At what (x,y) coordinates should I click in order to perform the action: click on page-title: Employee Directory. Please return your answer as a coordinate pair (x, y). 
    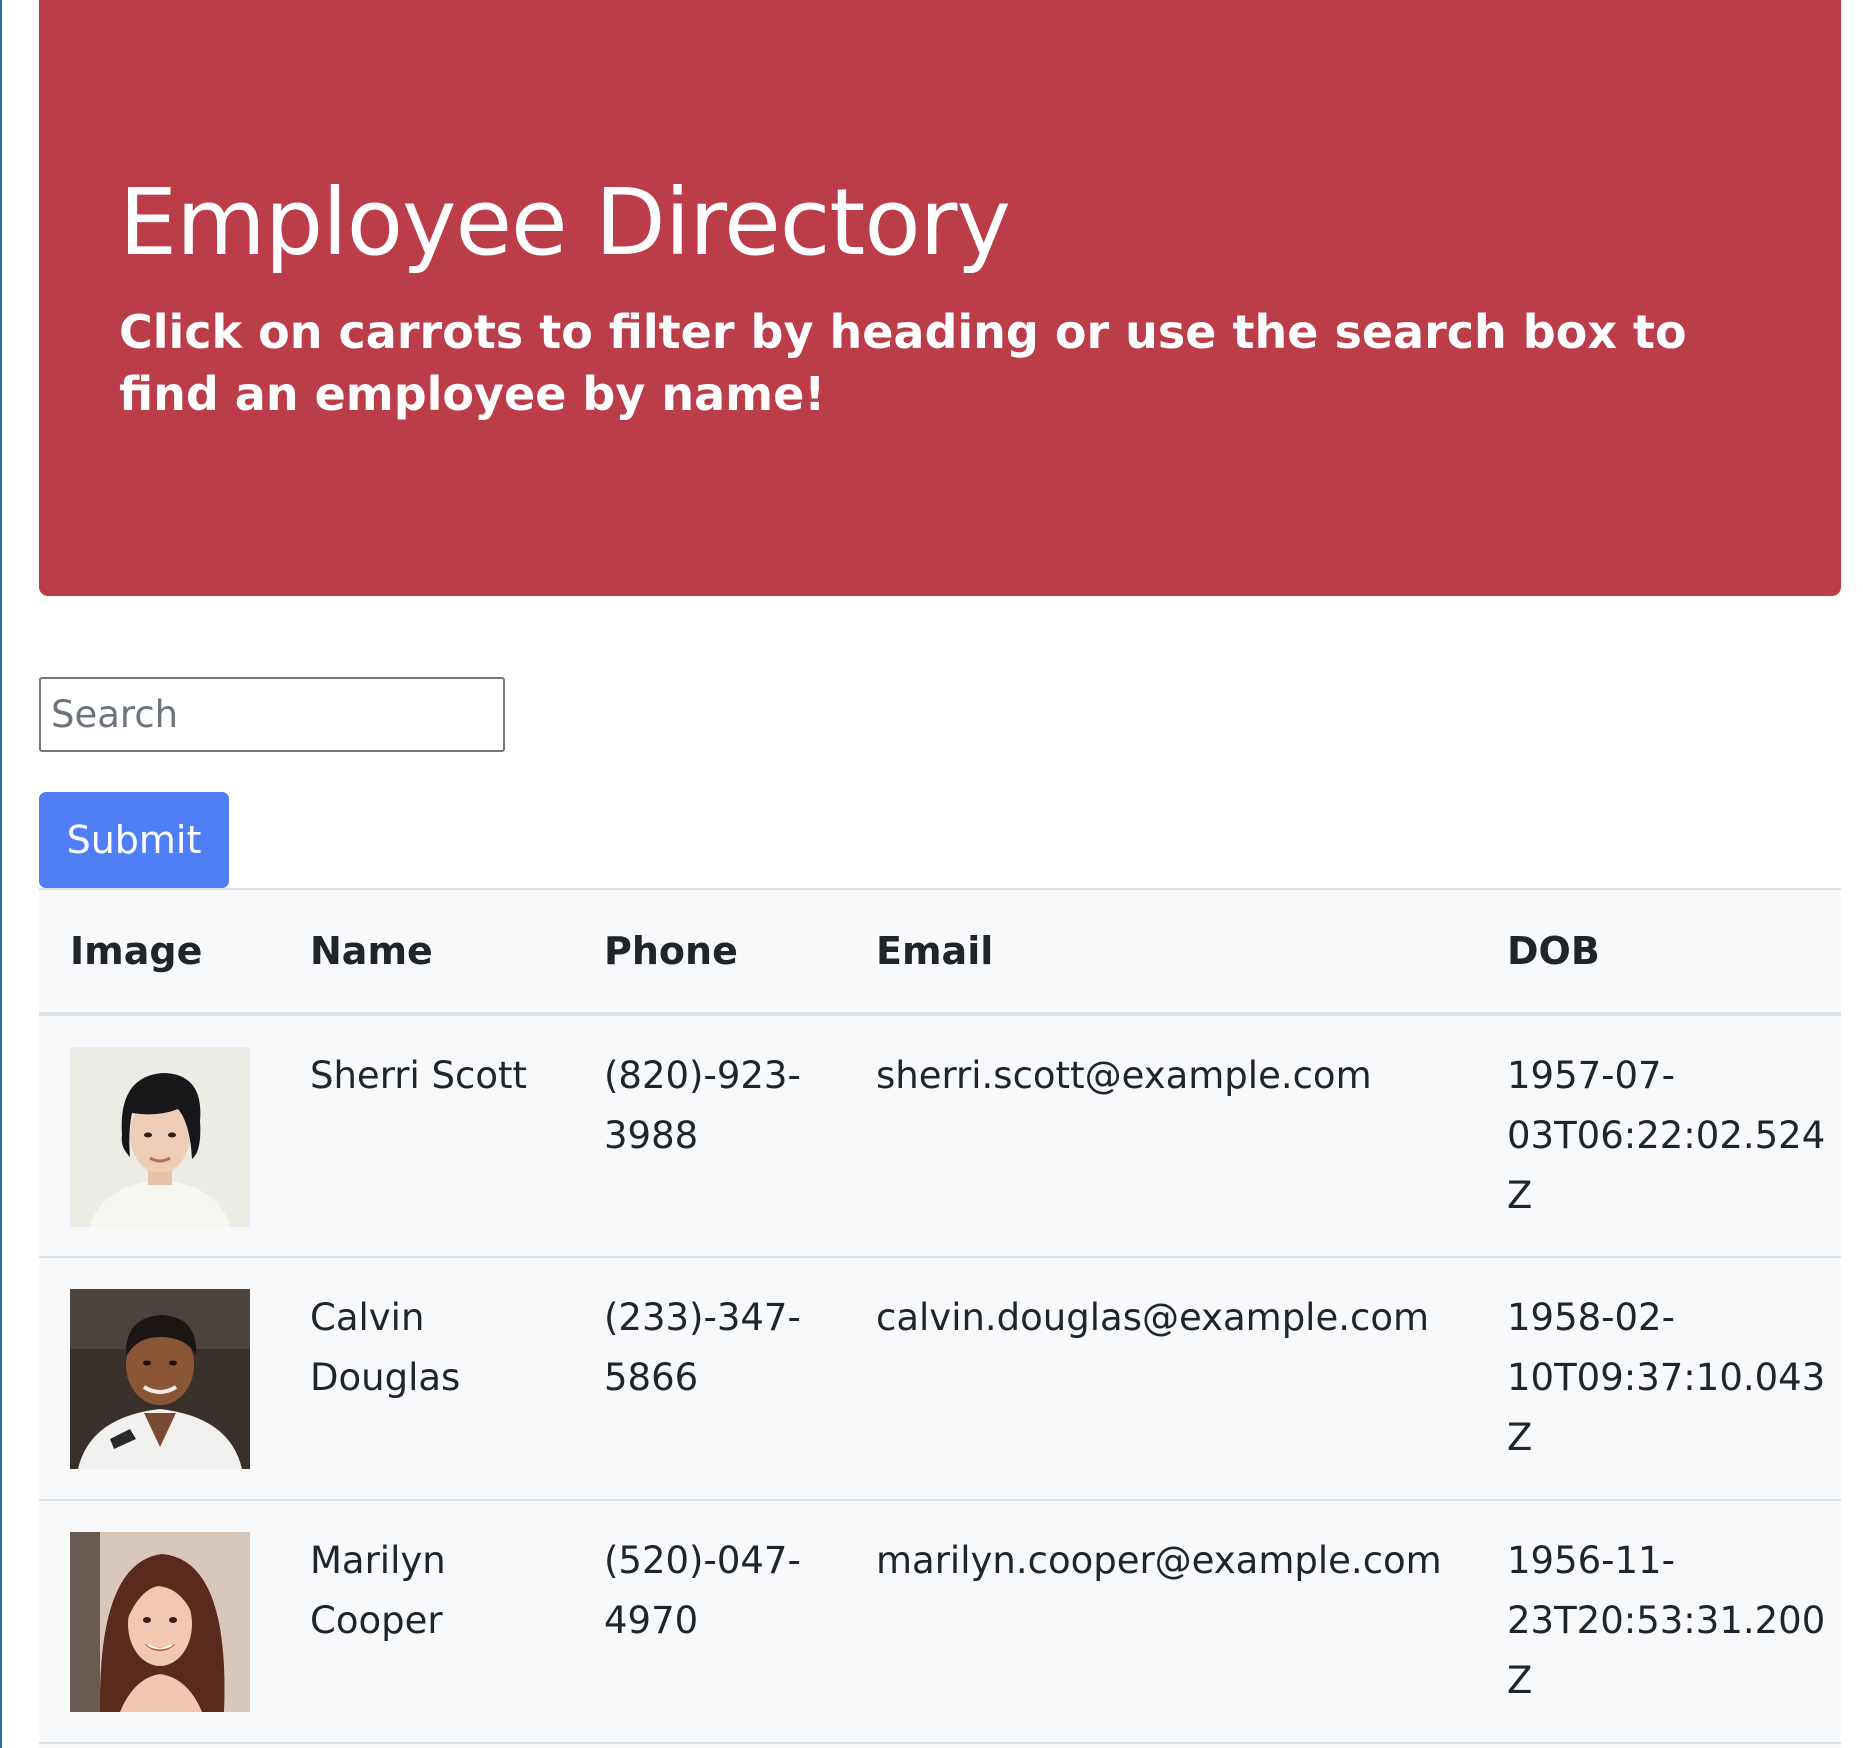
    Looking at the image, I should click on (565, 222).